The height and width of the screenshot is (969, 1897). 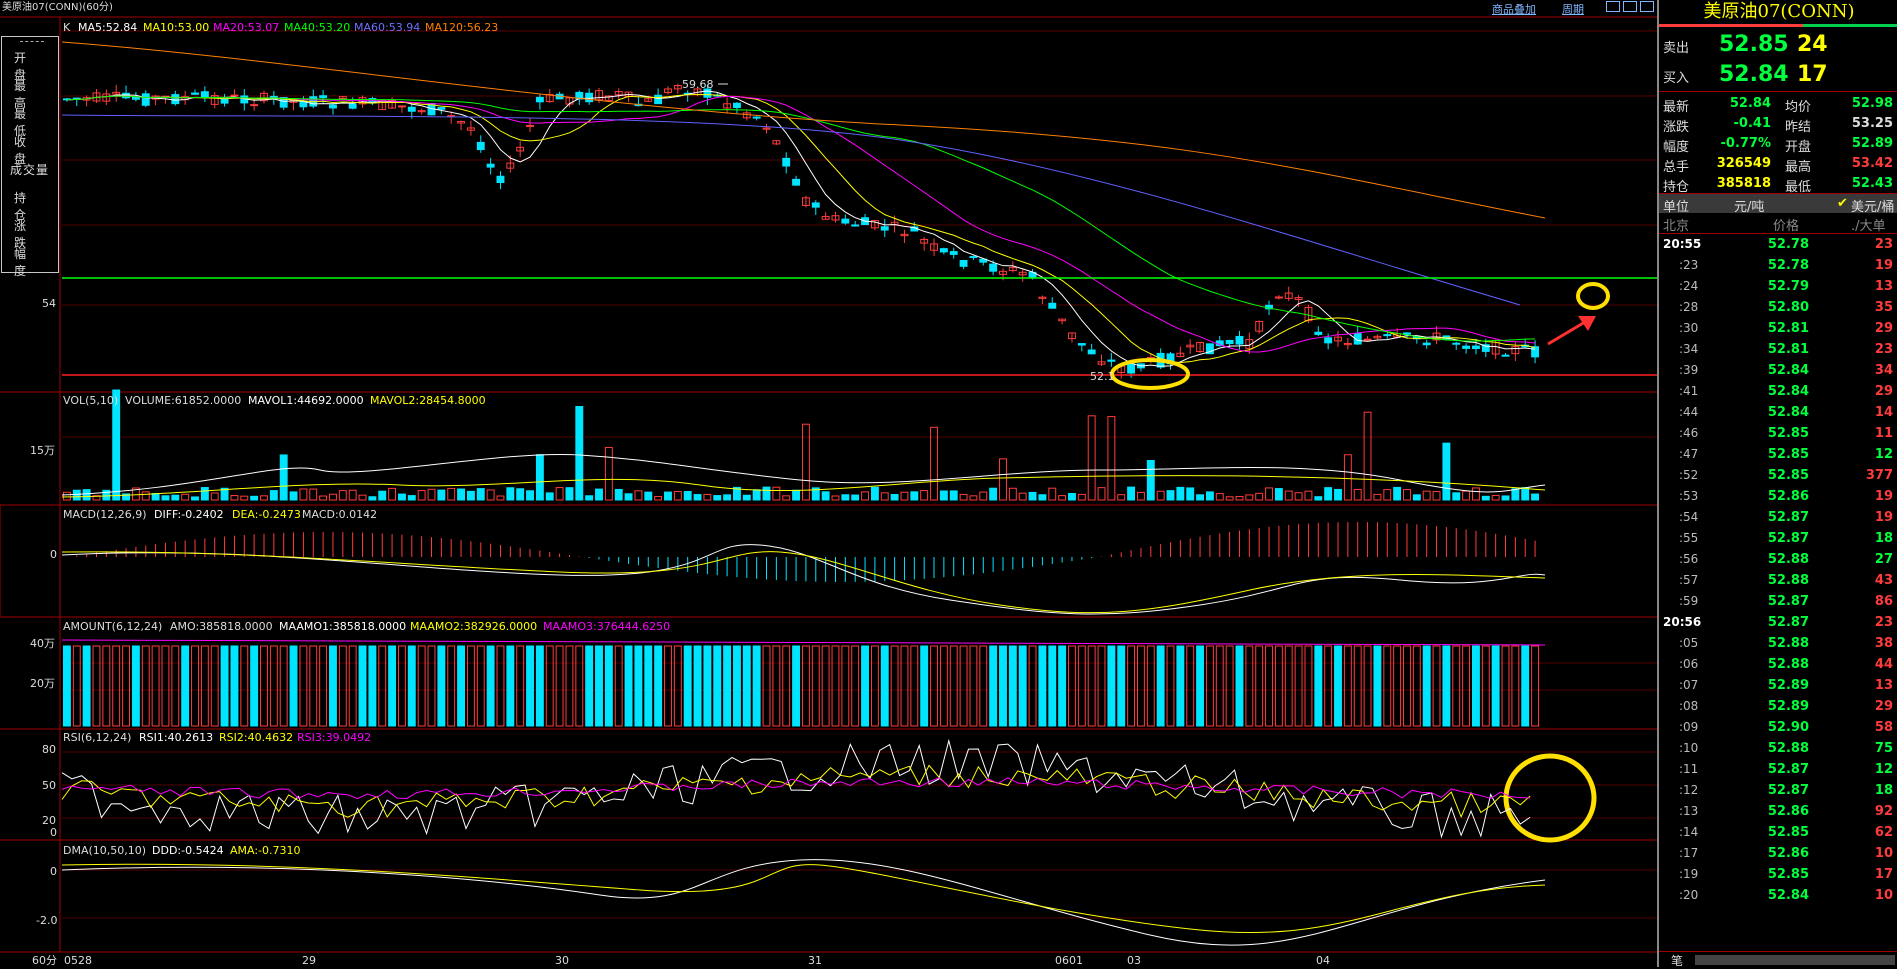 I want to click on stat-value: -0.77%, so click(x=1746, y=143).